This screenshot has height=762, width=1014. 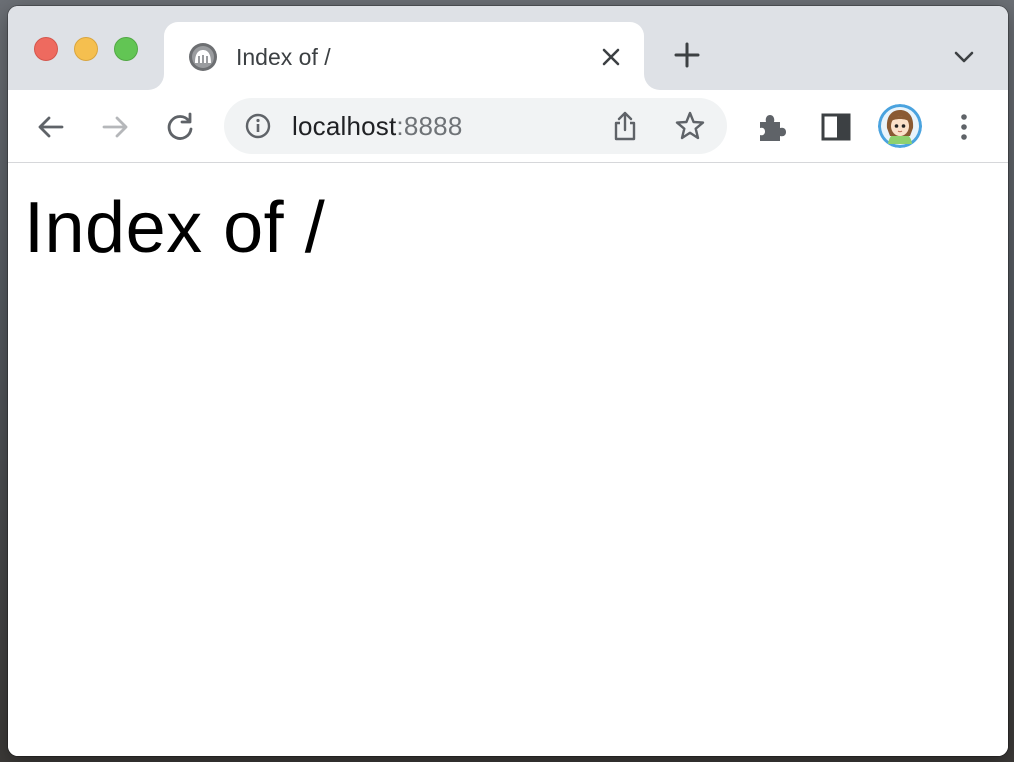 I want to click on chevron-down-icon, so click(x=964, y=57).